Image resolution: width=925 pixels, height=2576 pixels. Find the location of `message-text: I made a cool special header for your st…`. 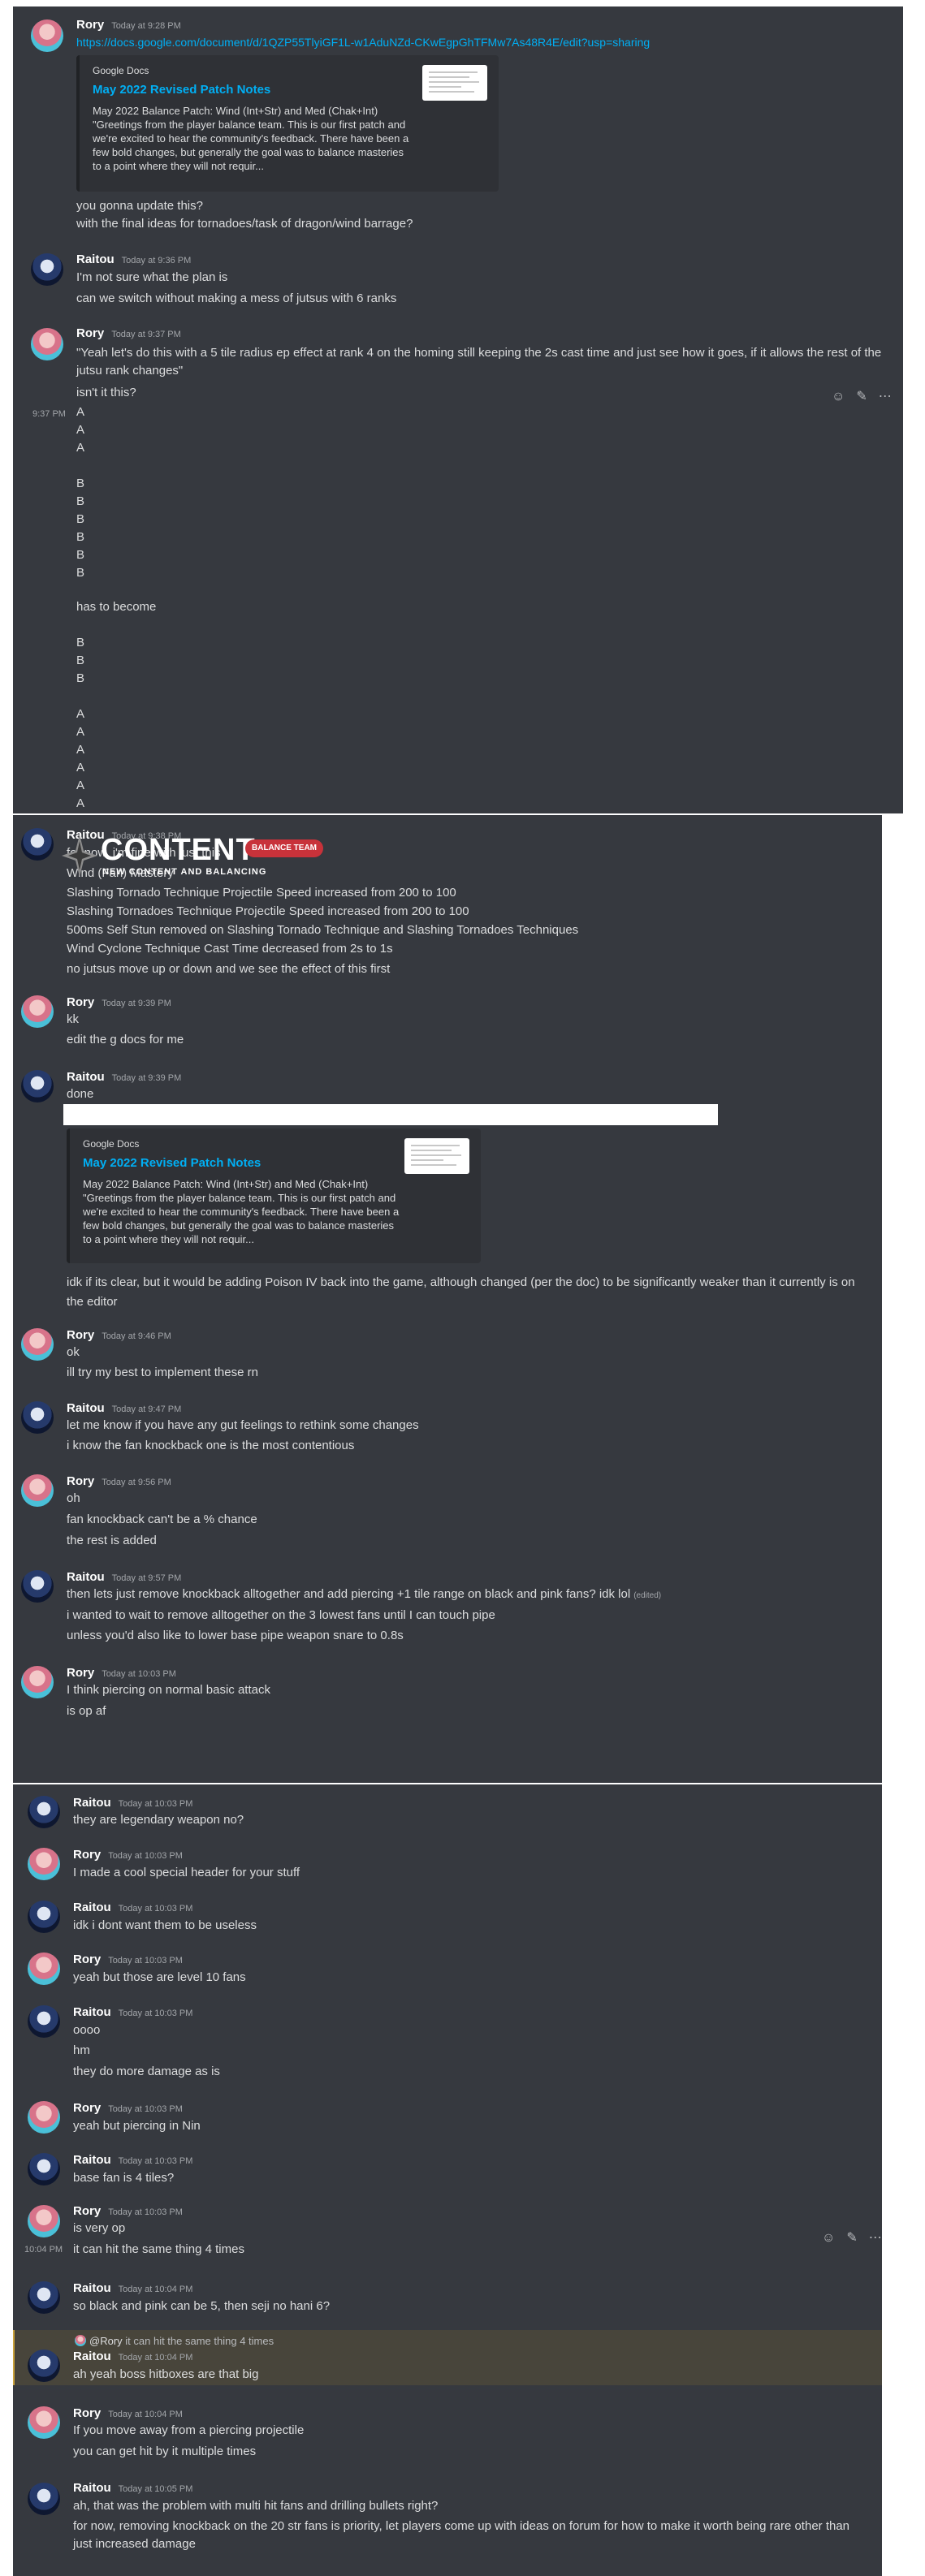

message-text: I made a cool special header for your st… is located at coordinates (186, 1872).